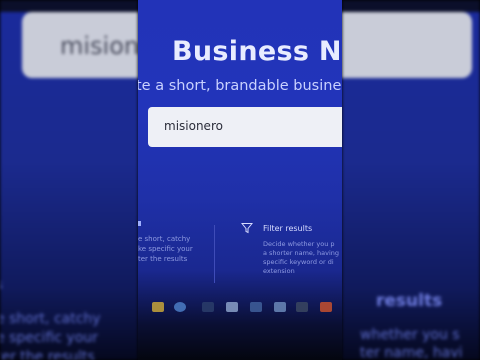  Describe the element at coordinates (208, 307) in the screenshot. I see `app-icon` at that location.